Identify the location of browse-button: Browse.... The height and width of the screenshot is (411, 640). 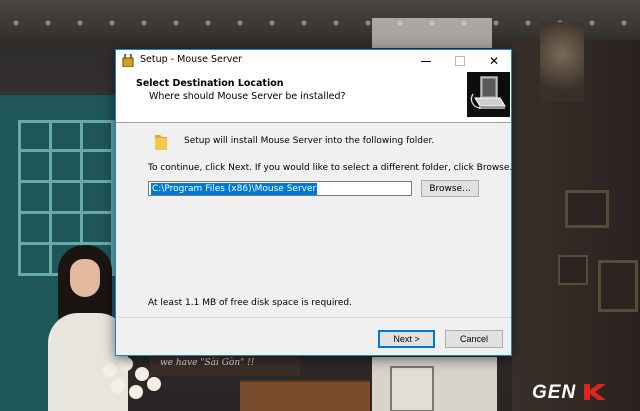
(450, 188).